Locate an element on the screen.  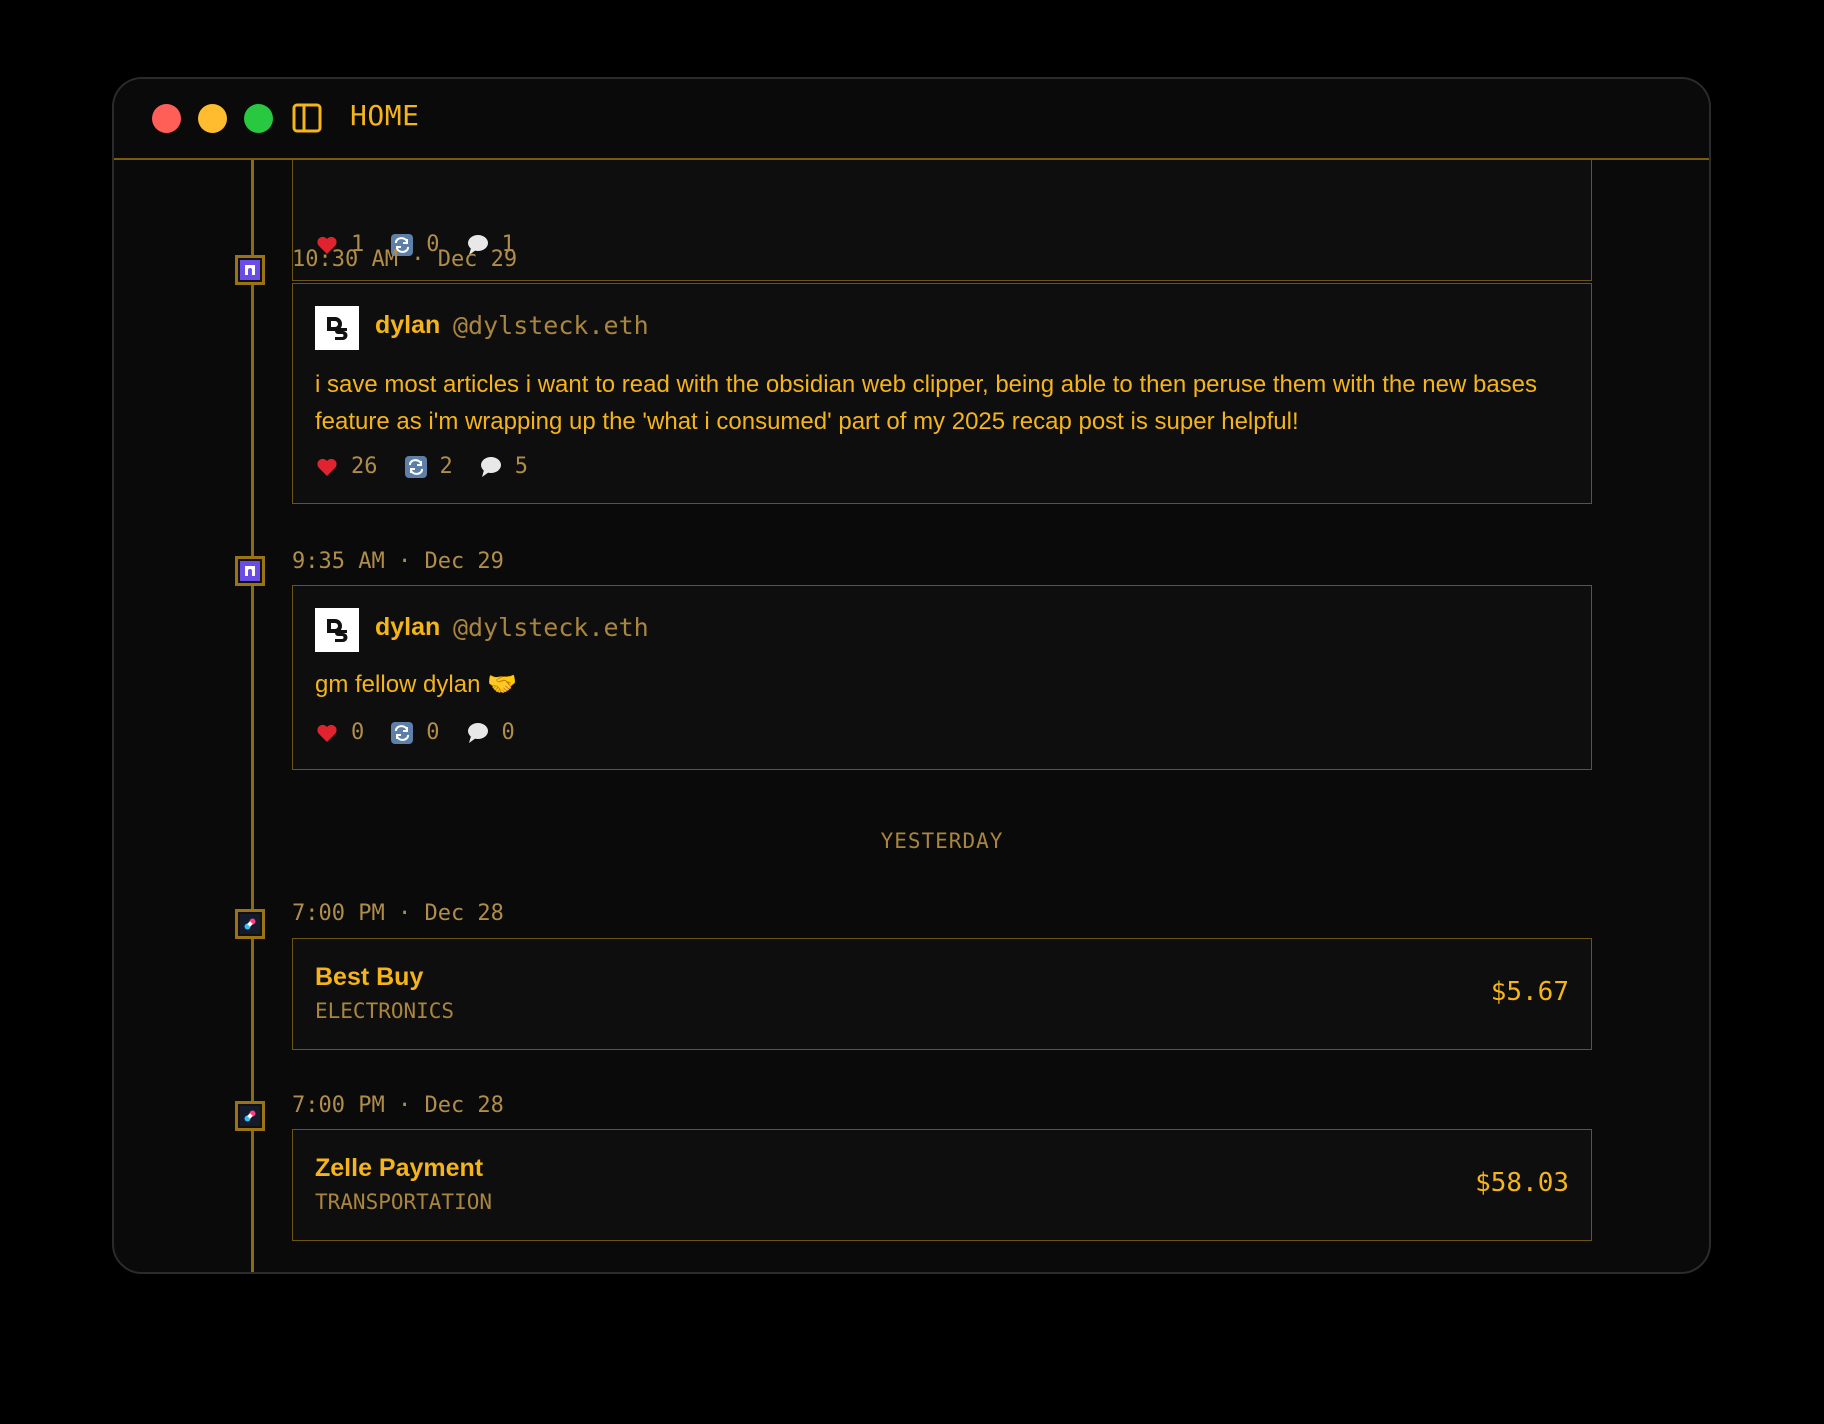
recast-count: 2 is located at coordinates (446, 466).